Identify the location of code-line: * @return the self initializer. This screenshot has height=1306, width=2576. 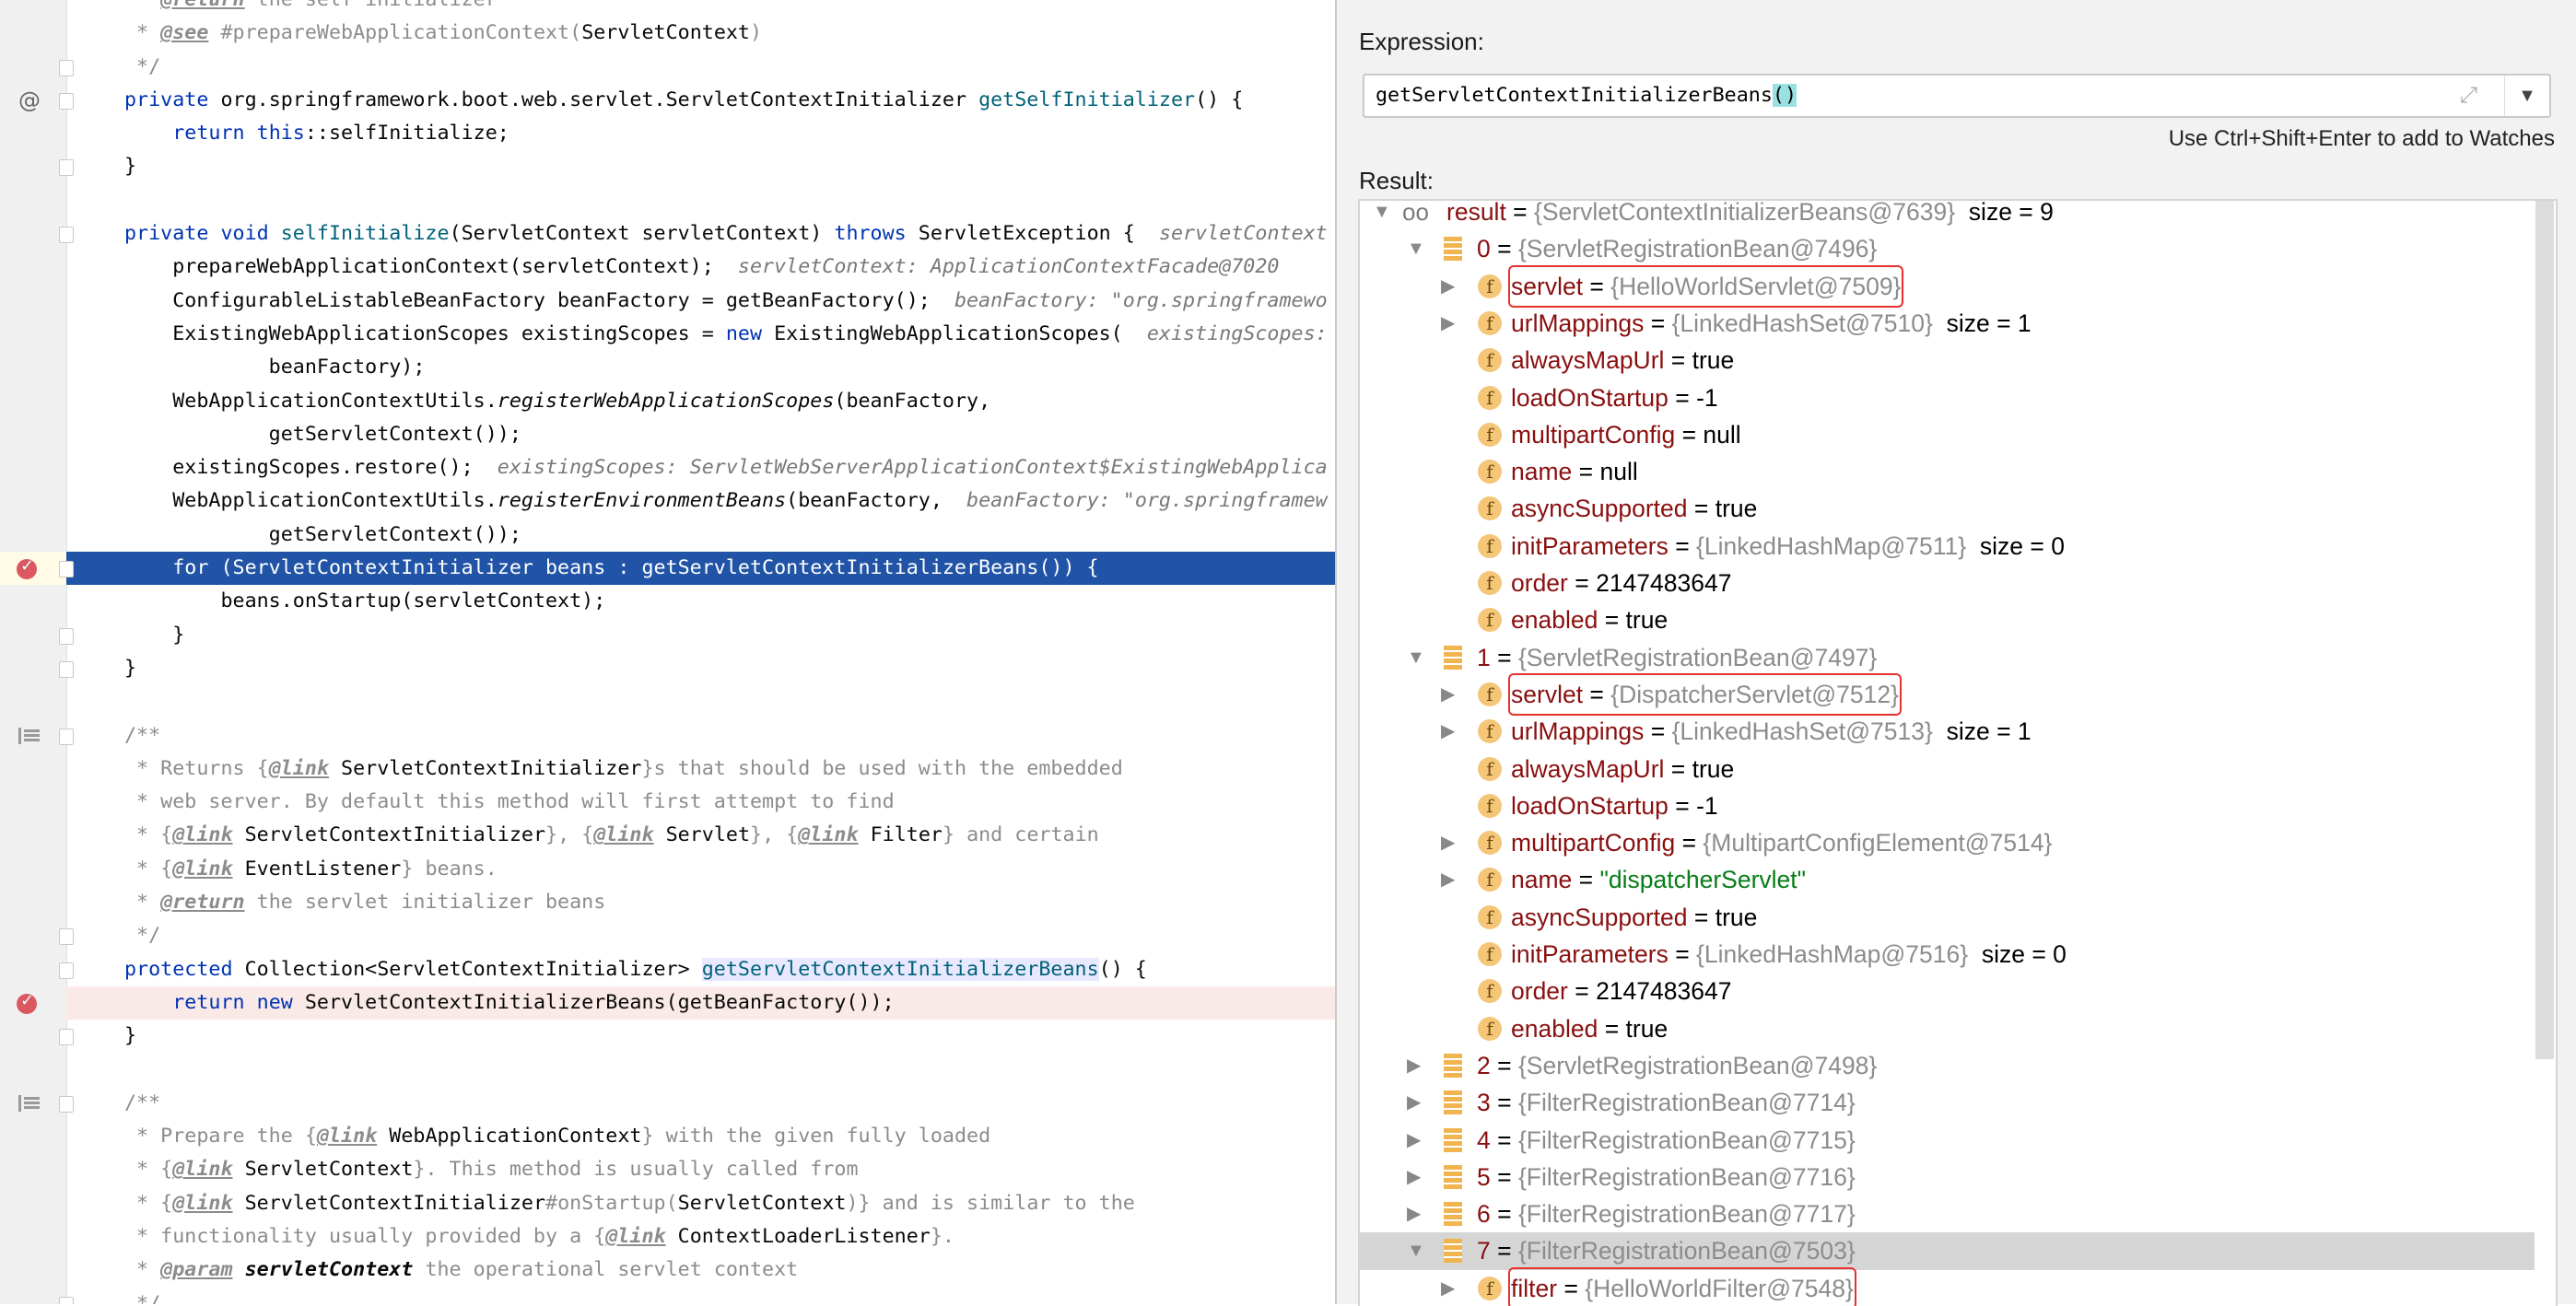
(667, 8).